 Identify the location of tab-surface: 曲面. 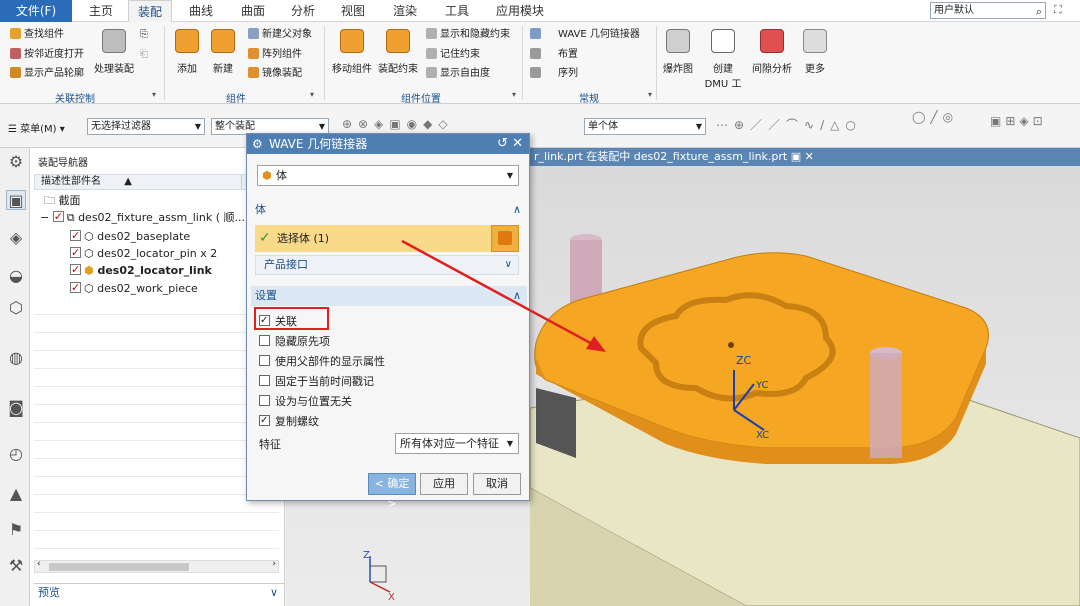
(253, 11).